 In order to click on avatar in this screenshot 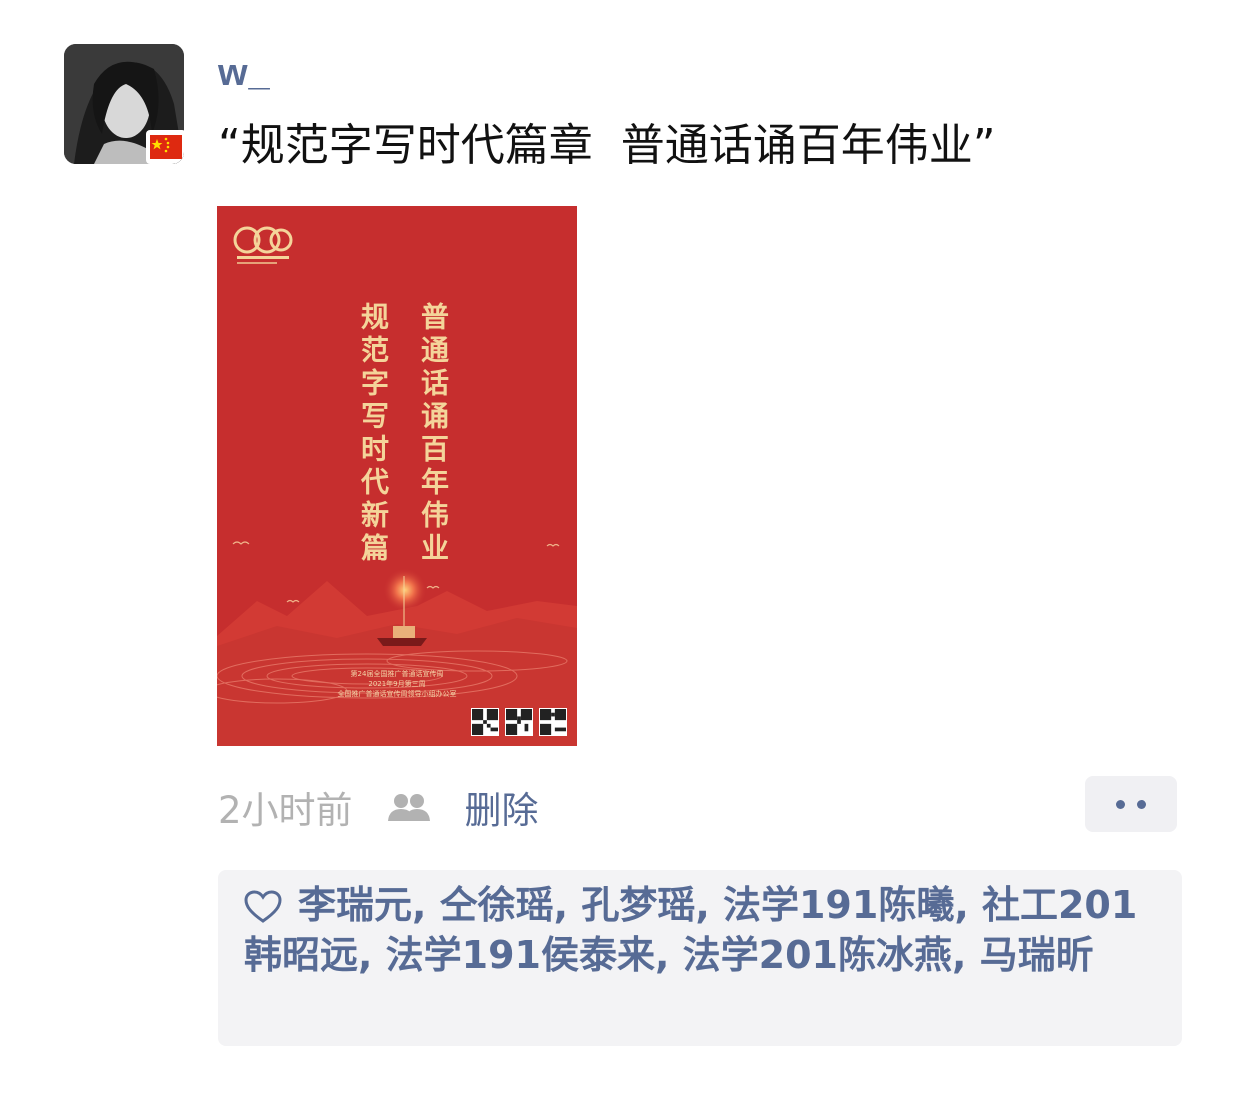, I will do `click(124, 104)`.